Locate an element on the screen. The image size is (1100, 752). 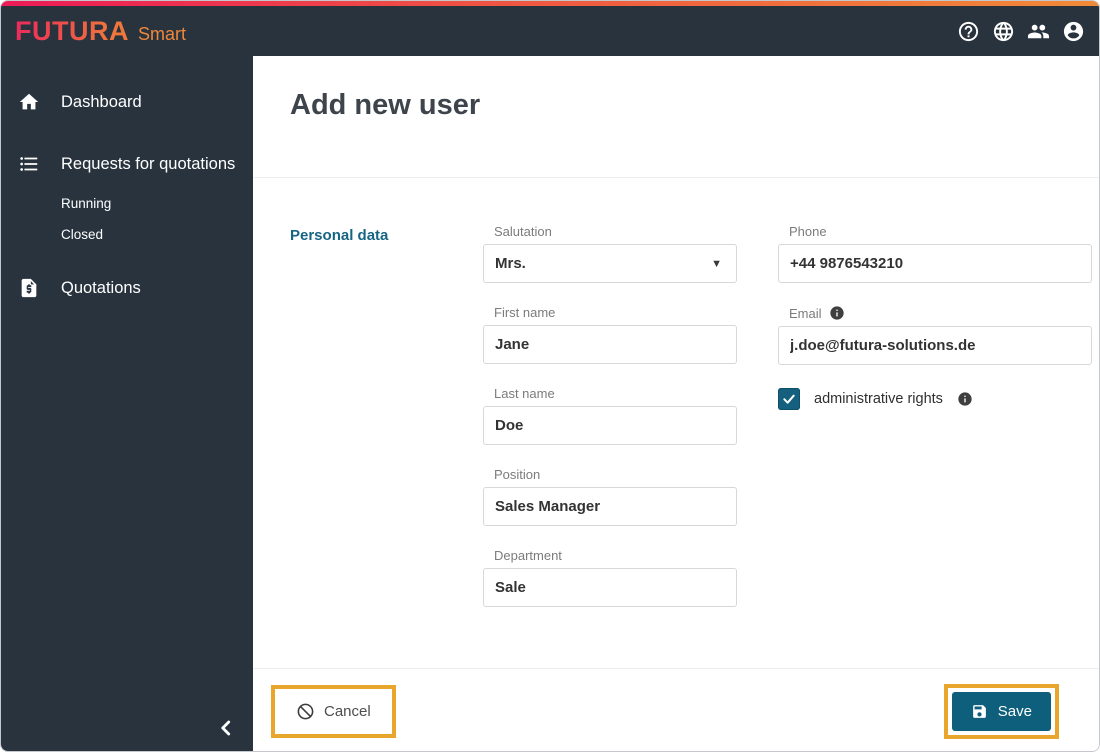
save-highlight-annotation: Save is located at coordinates (1001, 711).